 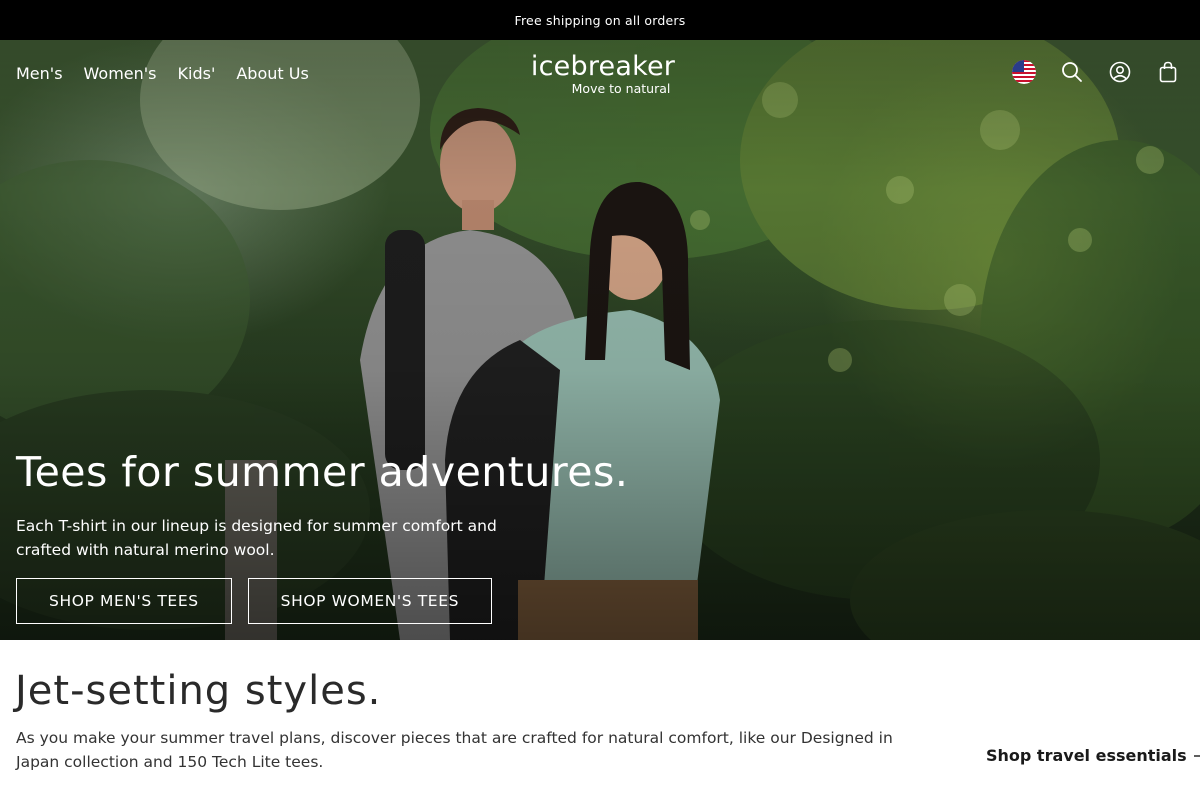 I want to click on nav-kids: Kids', so click(x=197, y=73).